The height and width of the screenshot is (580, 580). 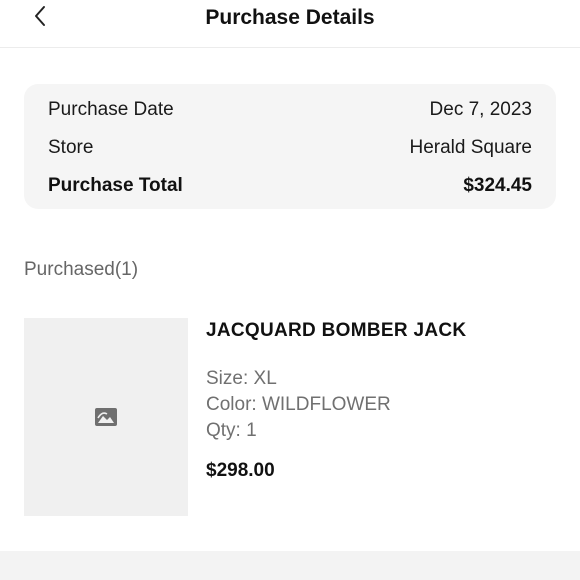 I want to click on purchase-total-row: Purchase Total $324.45, so click(x=290, y=186).